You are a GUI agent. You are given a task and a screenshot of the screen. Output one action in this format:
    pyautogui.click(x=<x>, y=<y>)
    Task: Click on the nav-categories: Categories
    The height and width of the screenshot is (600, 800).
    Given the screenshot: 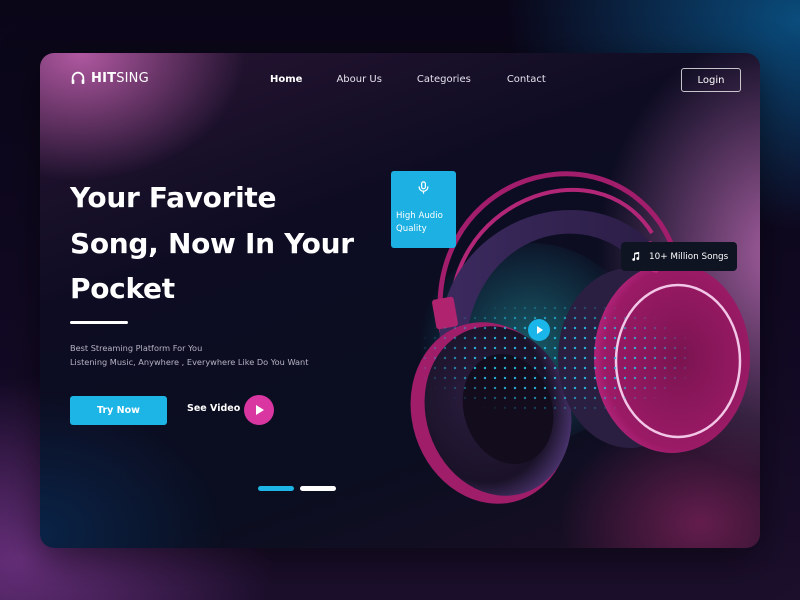 What is the action you would take?
    pyautogui.click(x=444, y=79)
    